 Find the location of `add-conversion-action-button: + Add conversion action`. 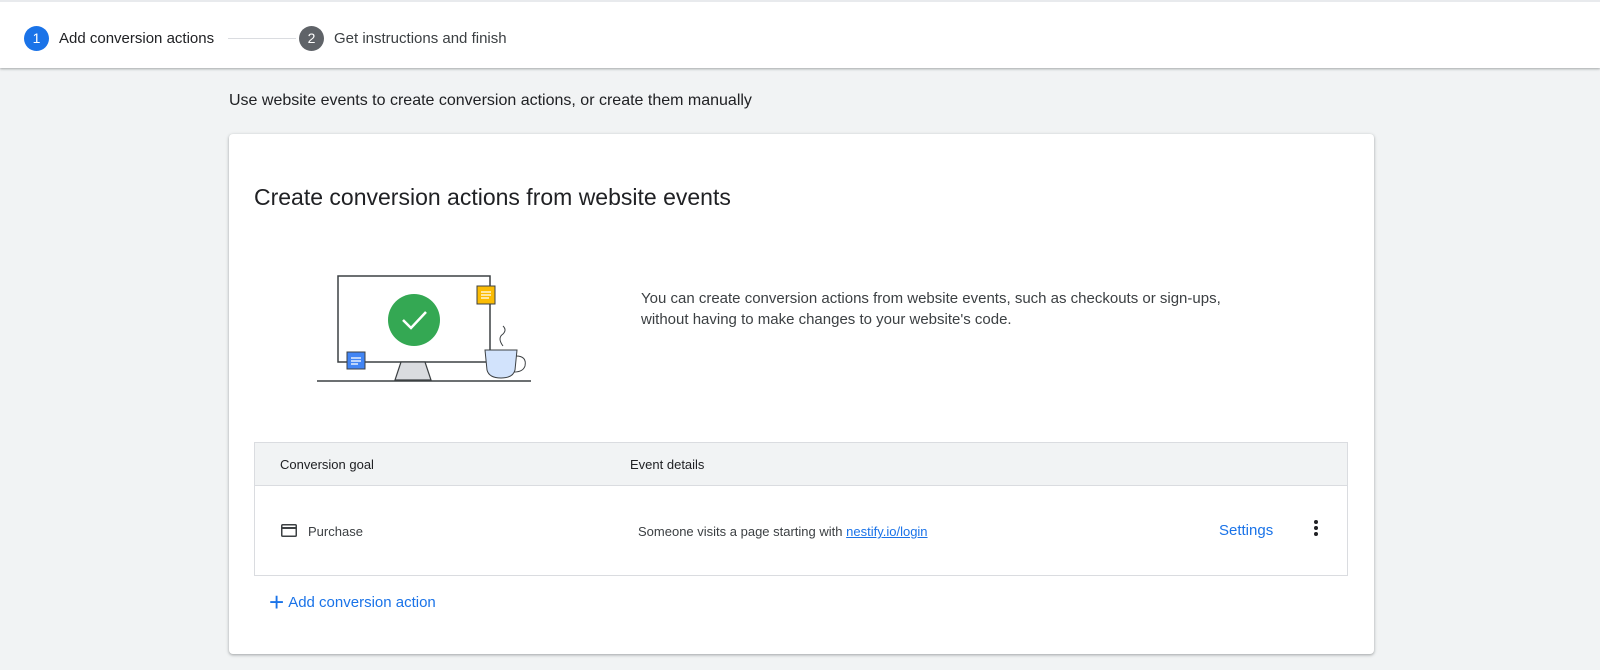

add-conversion-action-button: + Add conversion action is located at coordinates (352, 602).